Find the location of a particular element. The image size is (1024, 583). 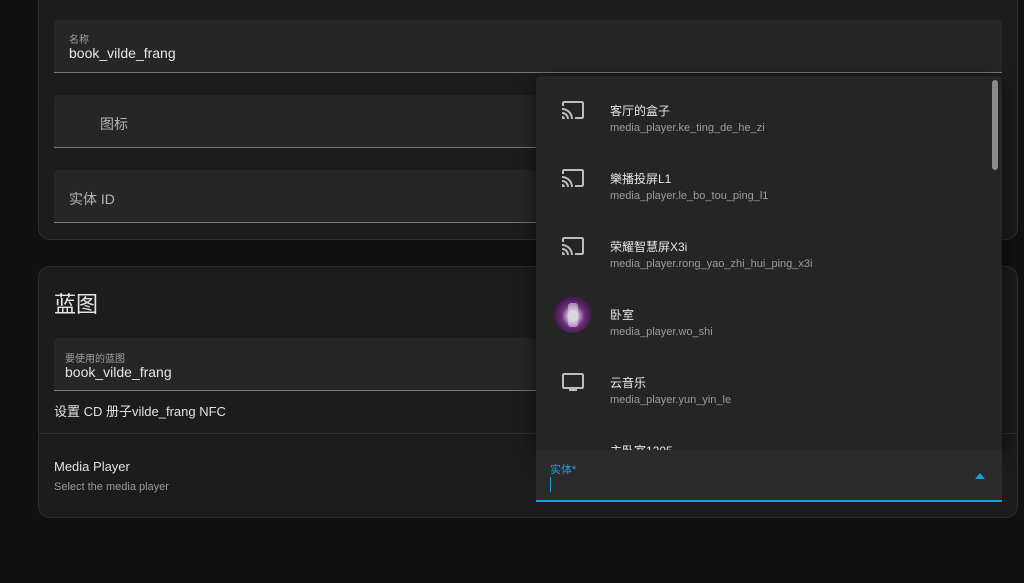

partial-icon is located at coordinates (573, 440).